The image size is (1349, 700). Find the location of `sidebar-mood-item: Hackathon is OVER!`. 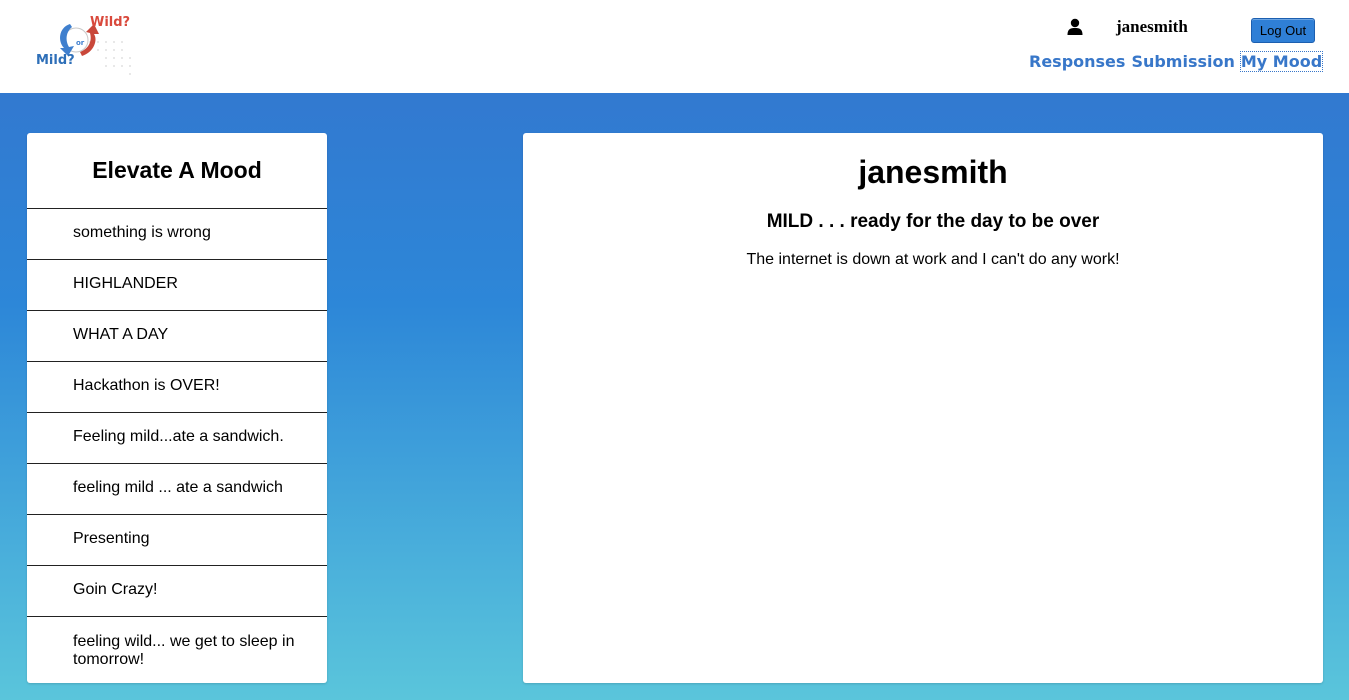

sidebar-mood-item: Hackathon is OVER! is located at coordinates (177, 387).